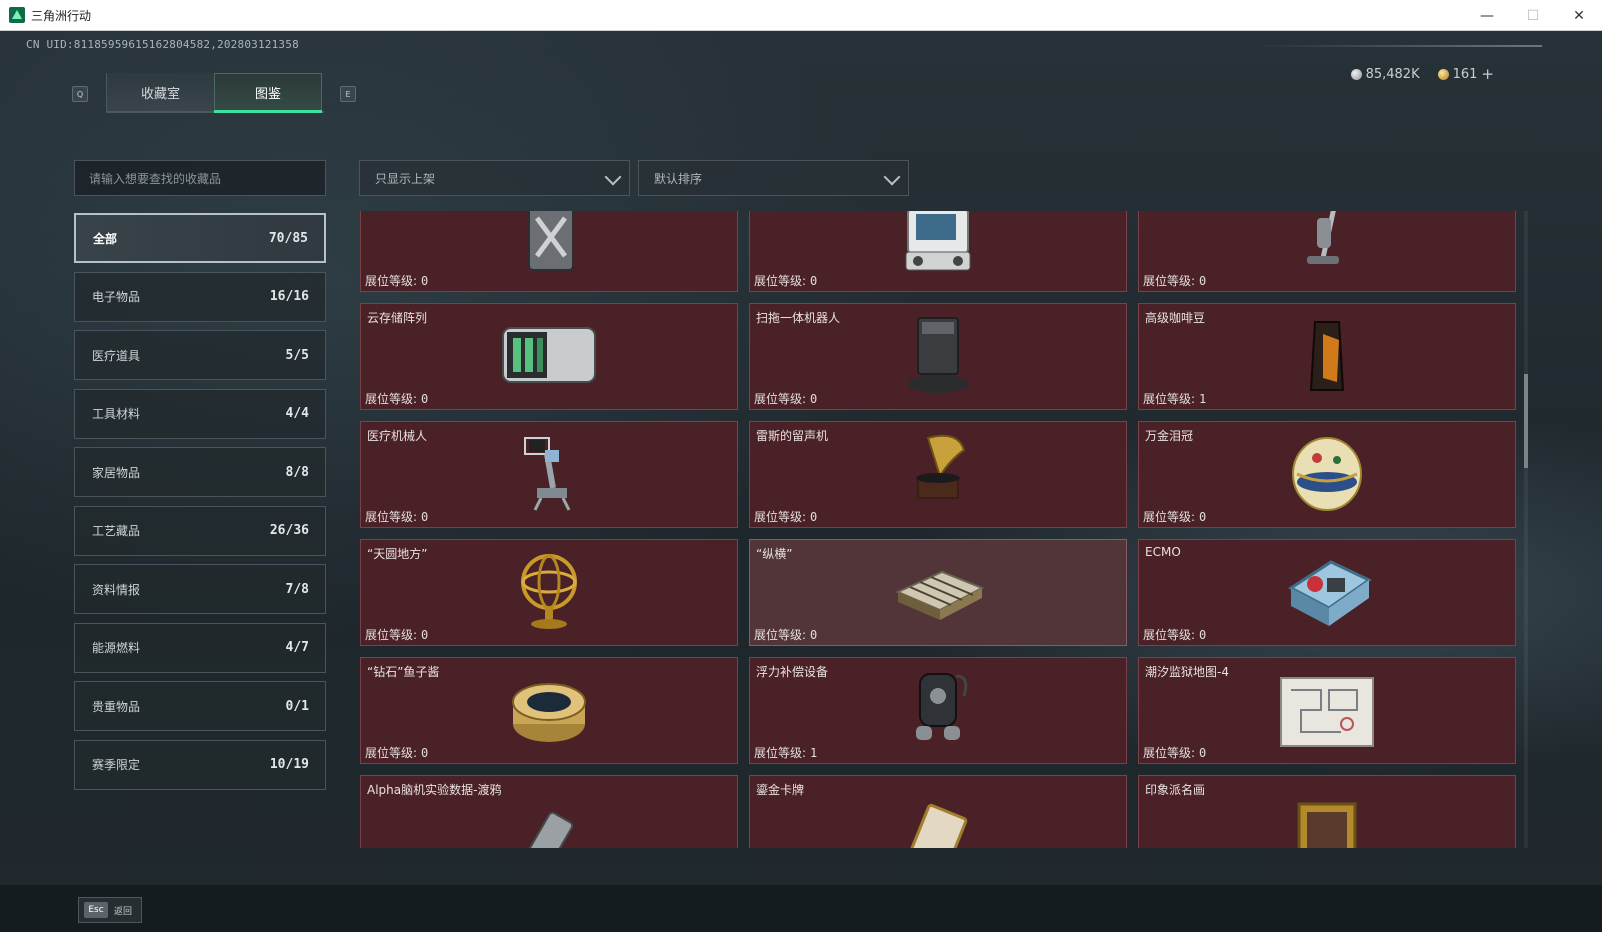  I want to click on category-count: 8/8, so click(297, 472).